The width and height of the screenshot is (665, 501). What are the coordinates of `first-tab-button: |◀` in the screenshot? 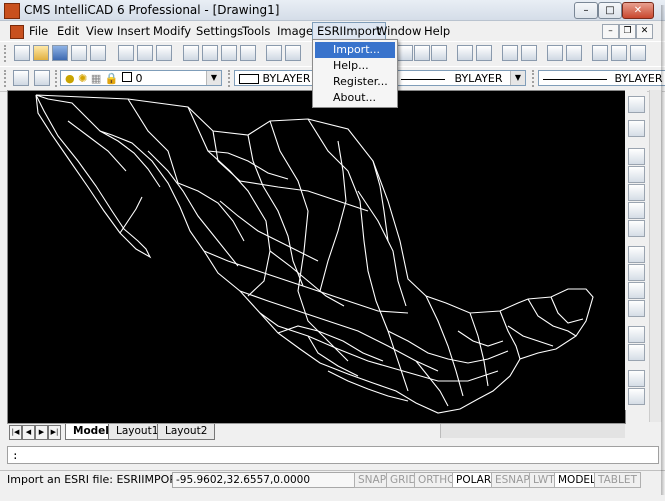 It's located at (15, 432).